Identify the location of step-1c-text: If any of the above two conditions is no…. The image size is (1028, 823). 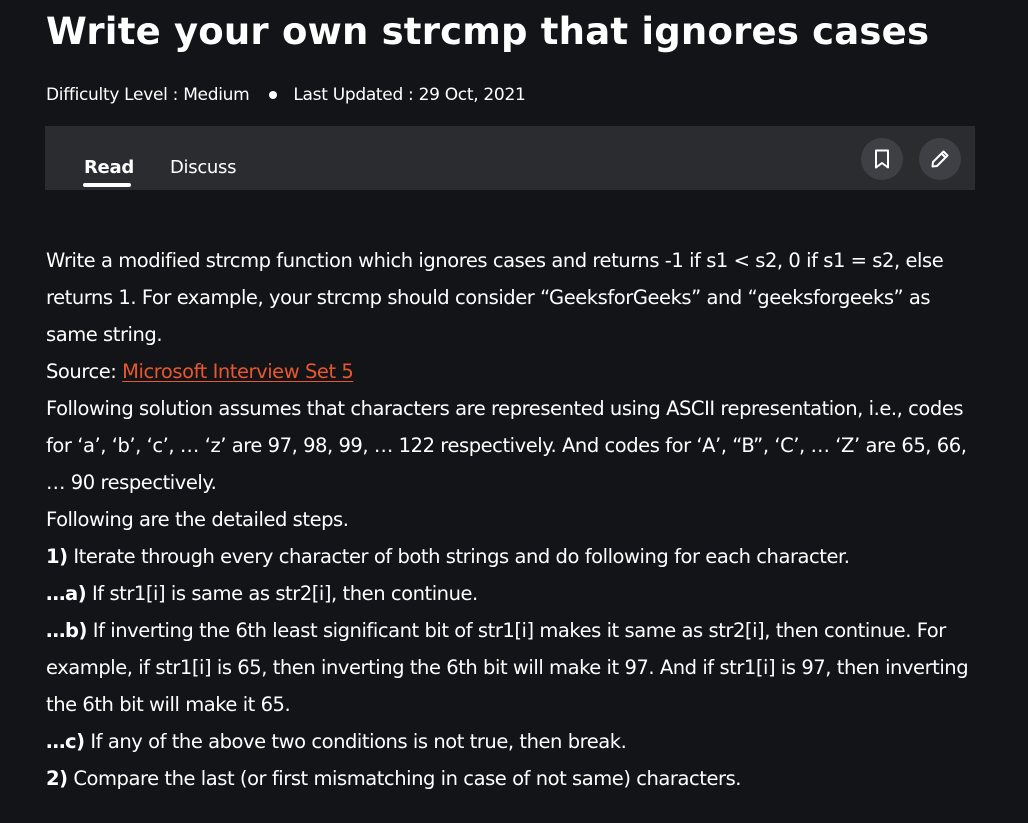
(355, 741).